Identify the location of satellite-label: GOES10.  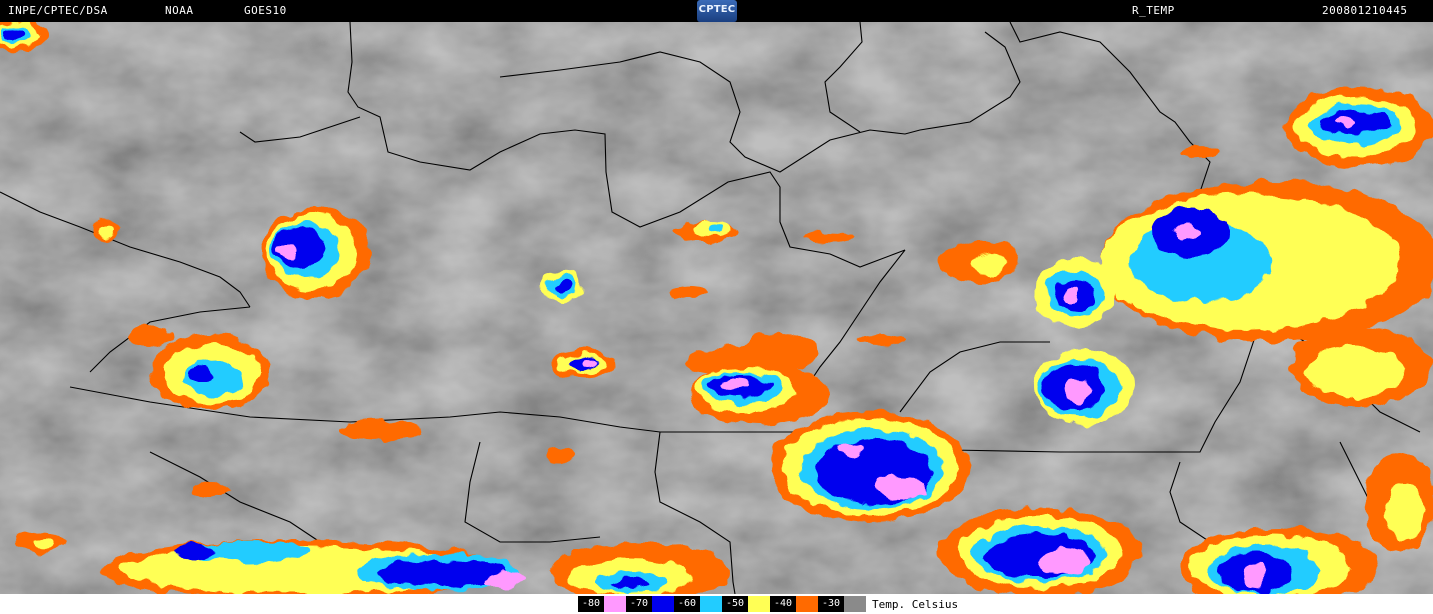
(265, 10).